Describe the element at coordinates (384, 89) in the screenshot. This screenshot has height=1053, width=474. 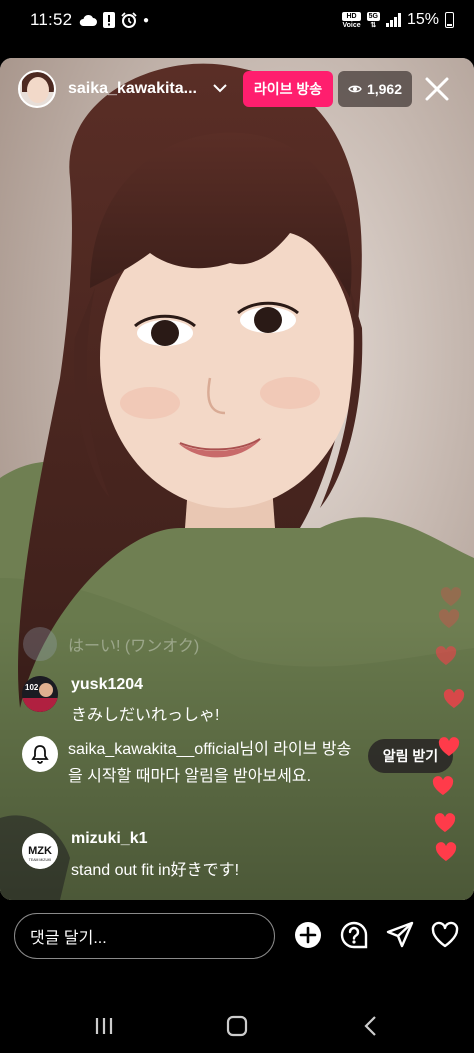
I see `viewer-count: 1,962` at that location.